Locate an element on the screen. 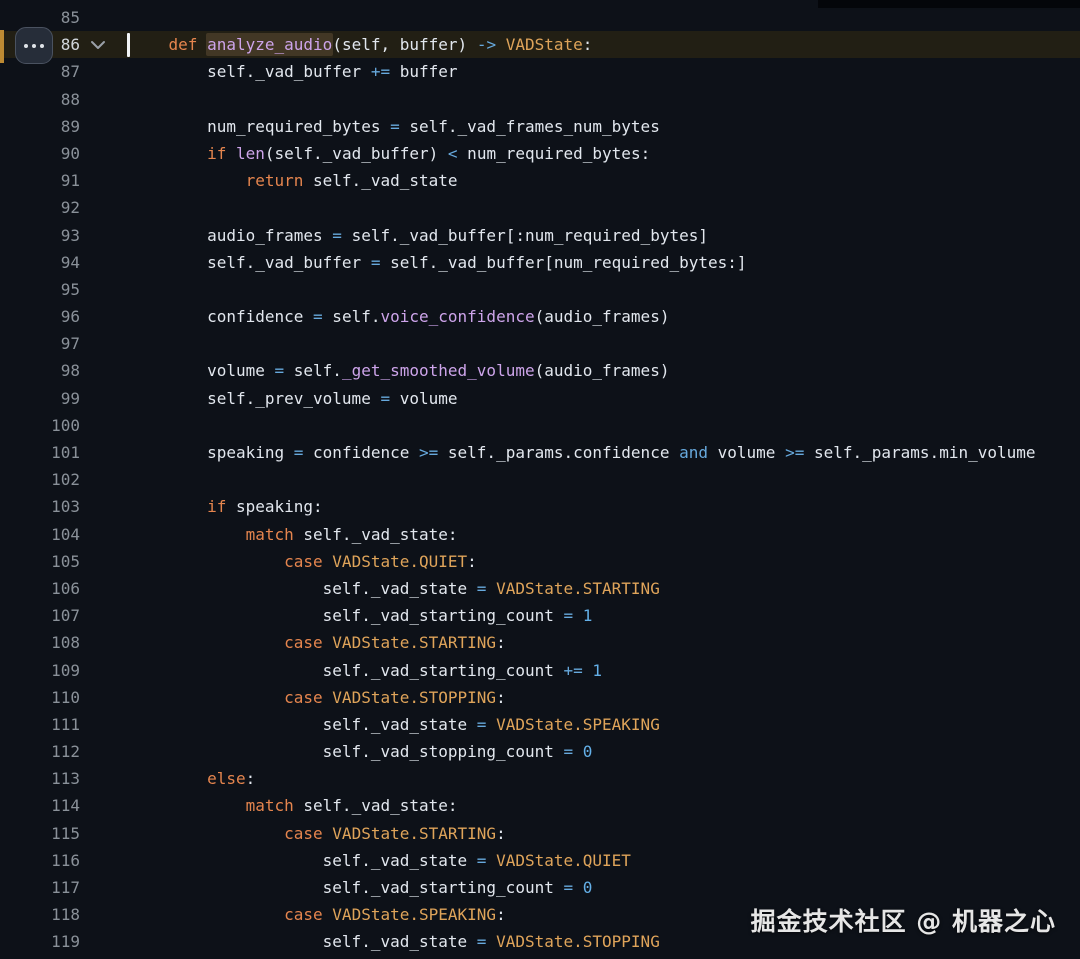 The width and height of the screenshot is (1080, 959). code-line: 104 match self._vad_state: is located at coordinates (540, 534).